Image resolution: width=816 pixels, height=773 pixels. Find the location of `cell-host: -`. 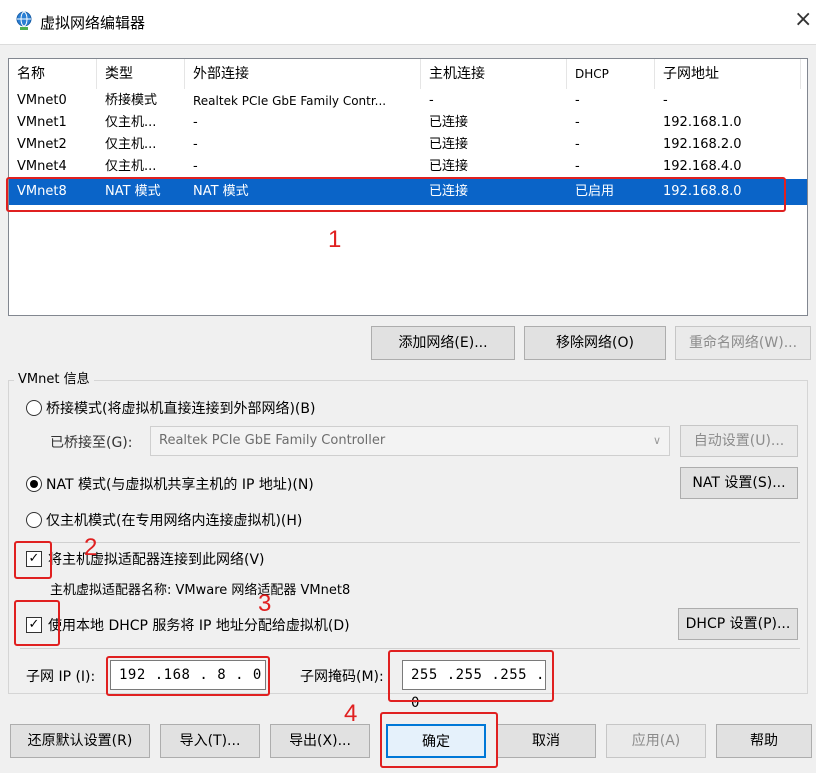

cell-host: - is located at coordinates (431, 100).